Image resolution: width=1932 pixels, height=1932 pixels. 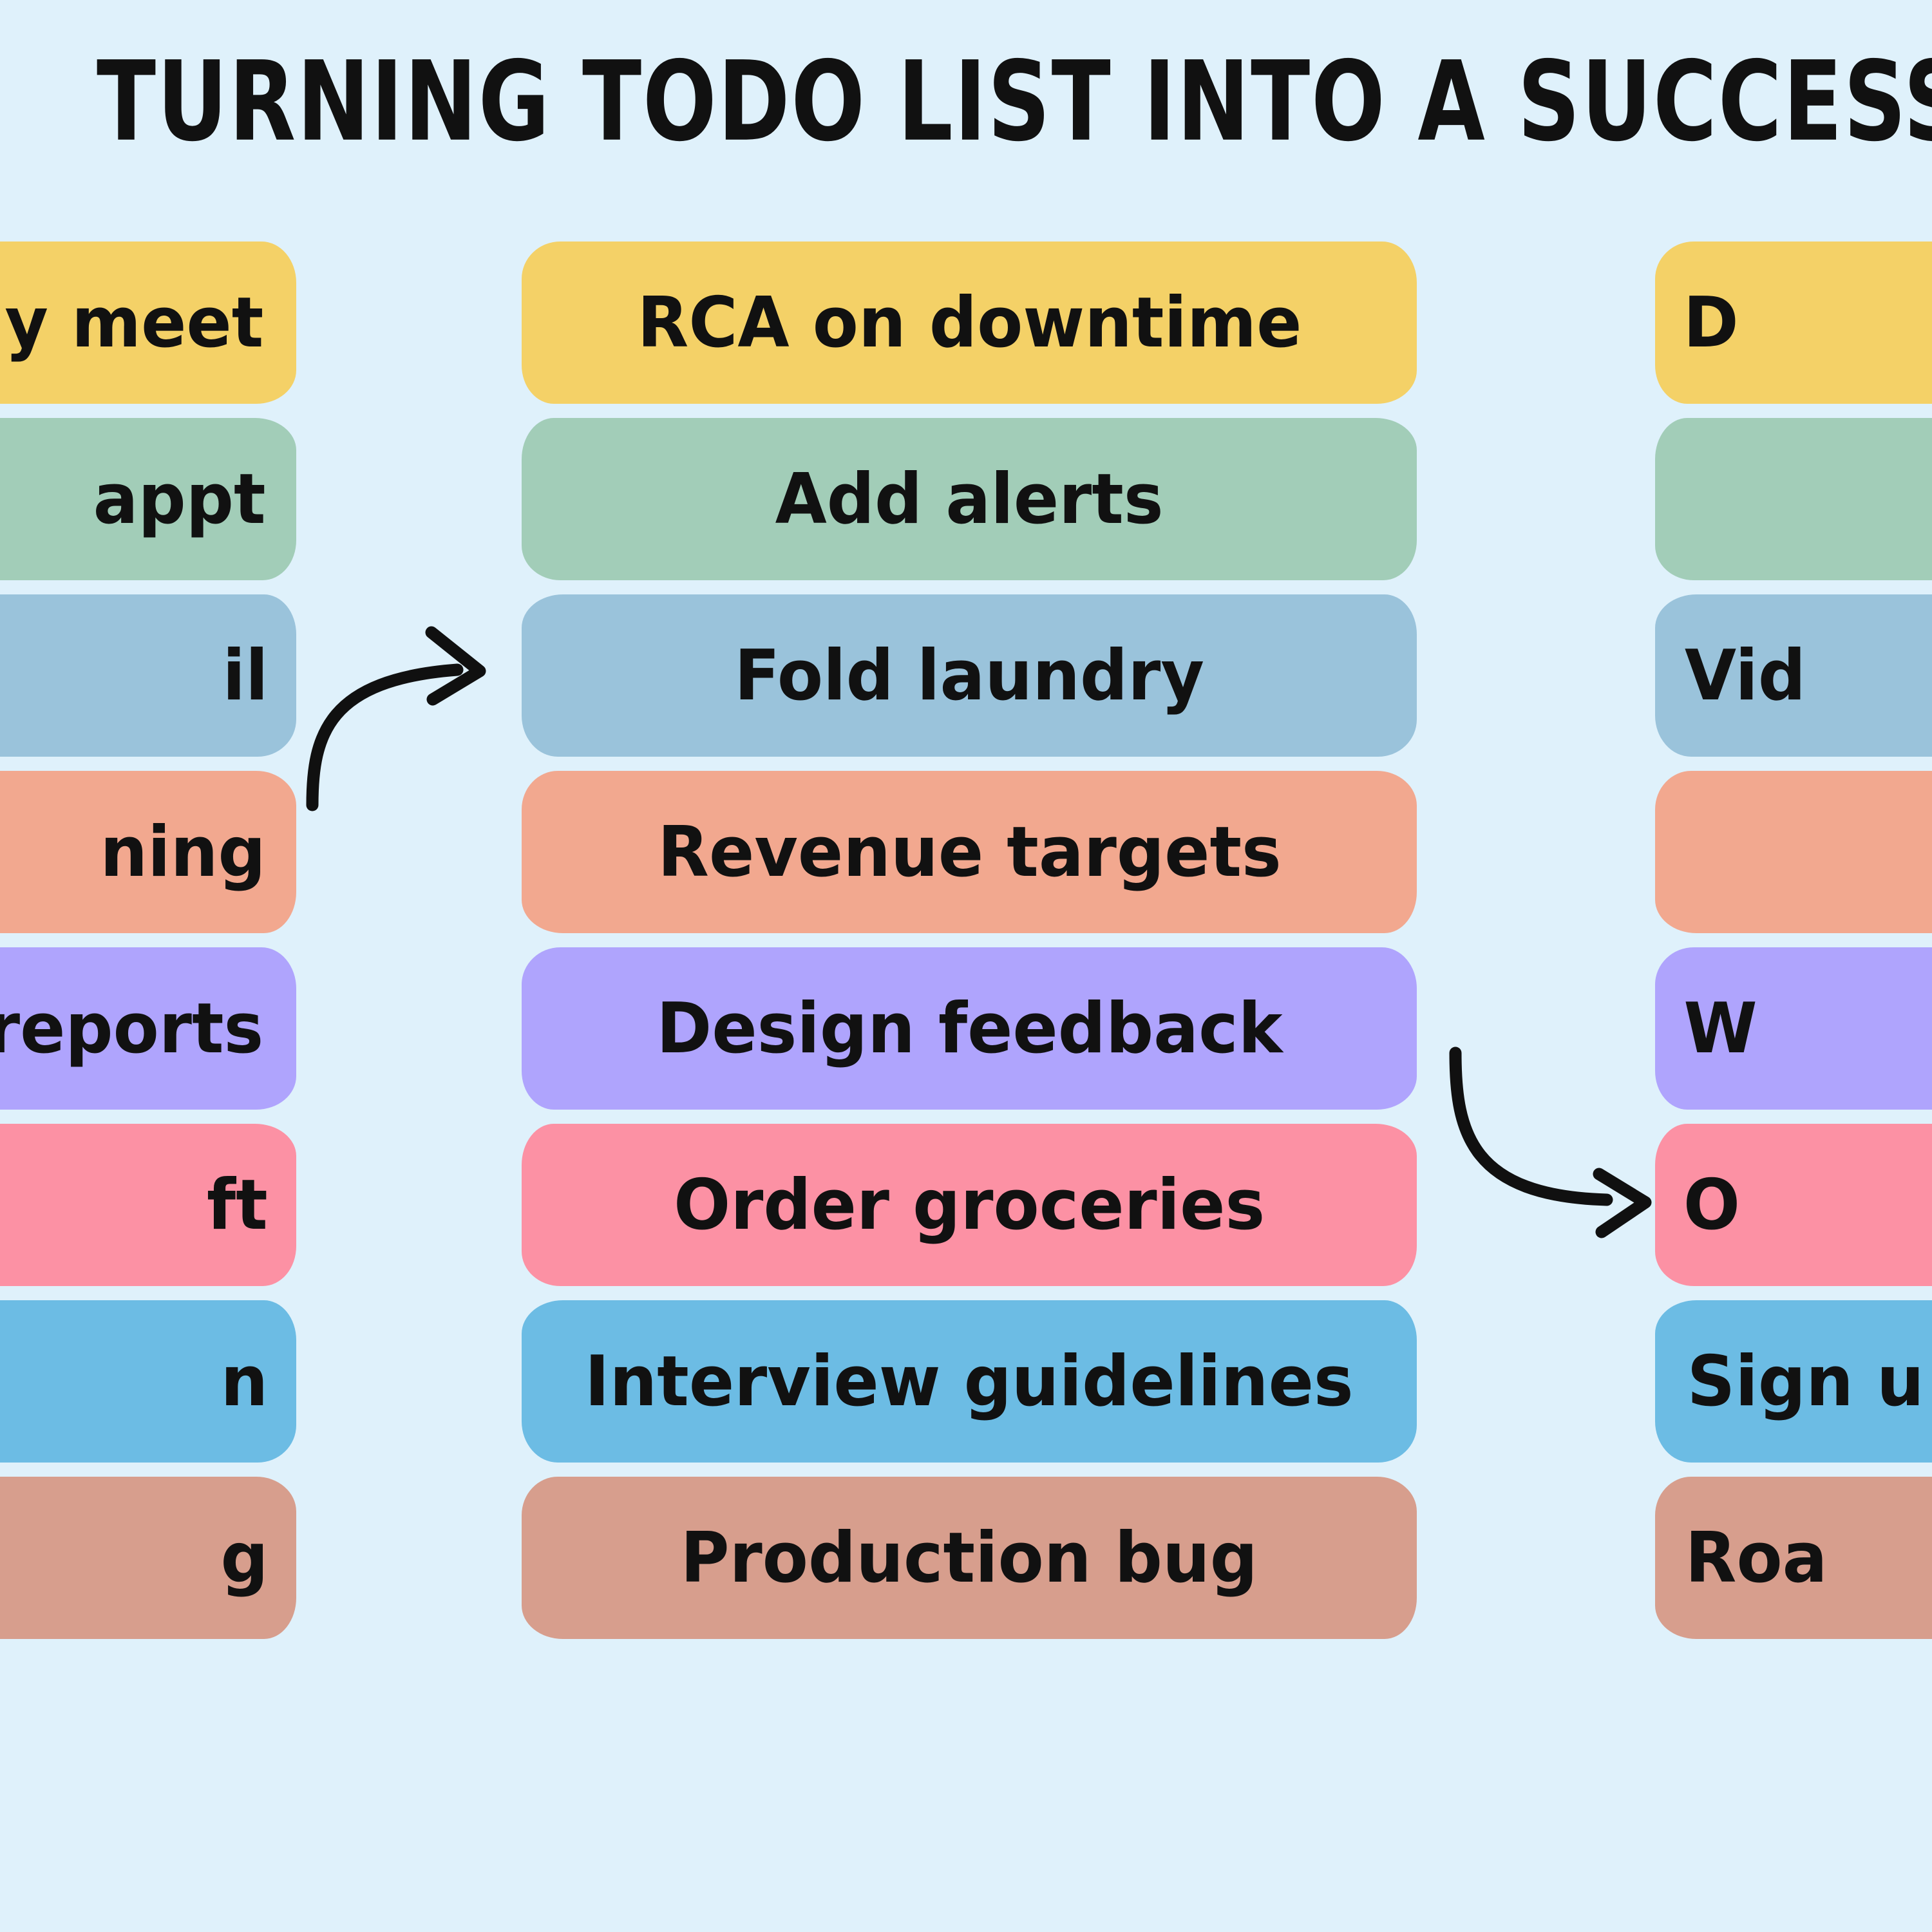 I want to click on task-pill-label: RCA on downtime, so click(x=970, y=322).